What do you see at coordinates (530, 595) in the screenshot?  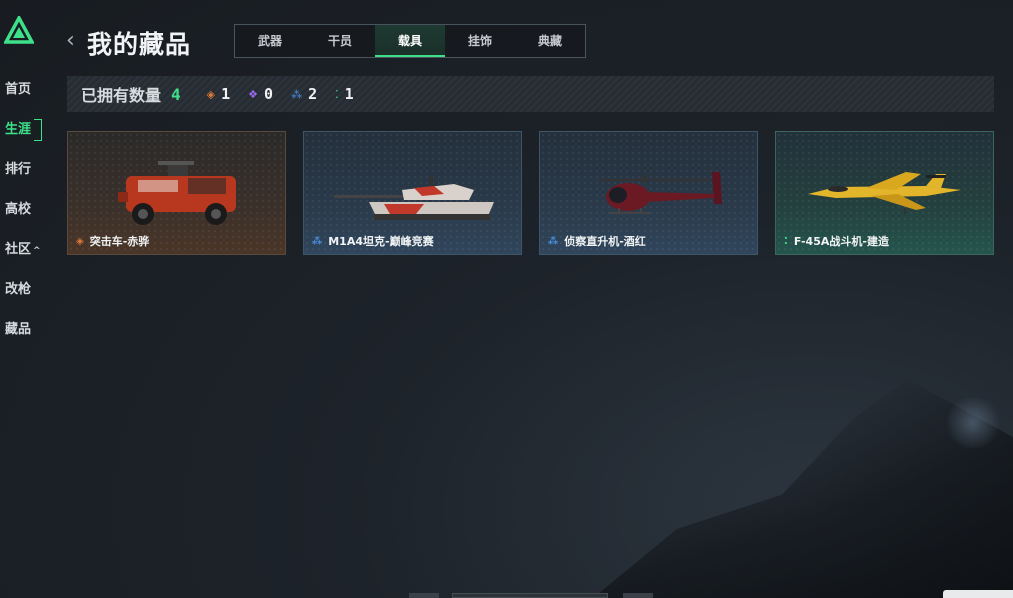 I see `pager-track` at bounding box center [530, 595].